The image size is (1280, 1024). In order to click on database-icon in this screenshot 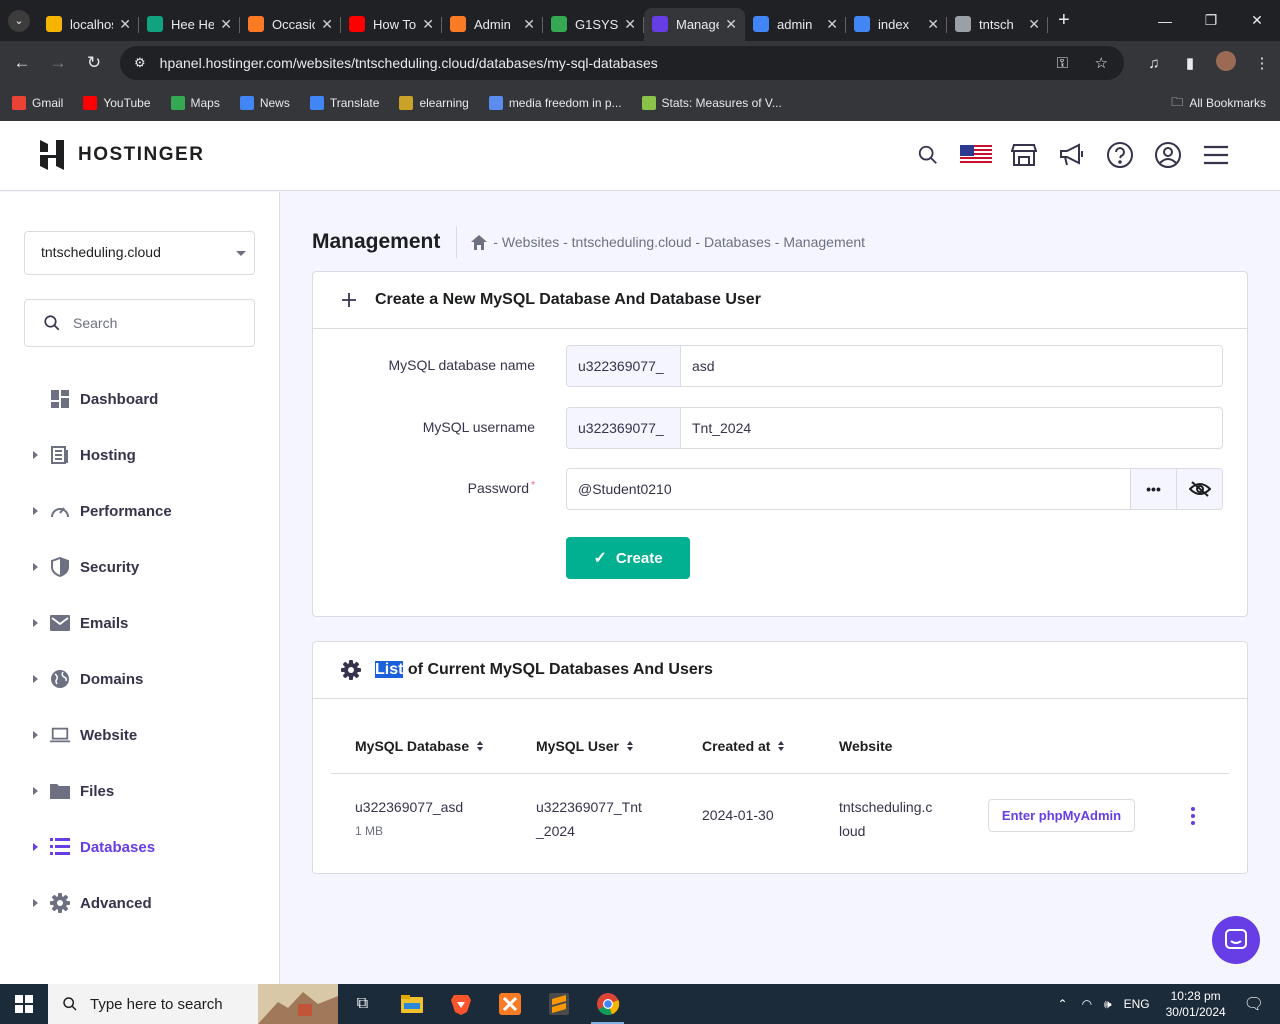, I will do `click(60, 847)`.